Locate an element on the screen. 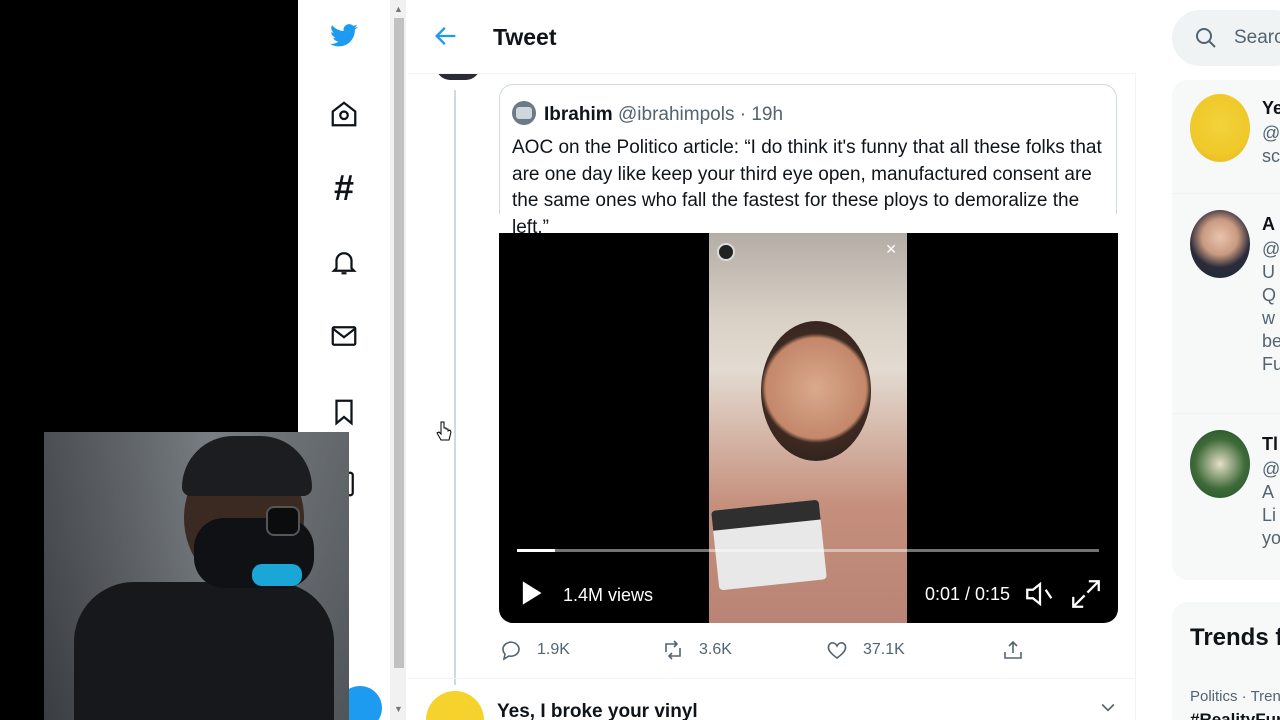 Image resolution: width=1280 pixels, height=720 pixels. video-progress-fill is located at coordinates (536, 550).